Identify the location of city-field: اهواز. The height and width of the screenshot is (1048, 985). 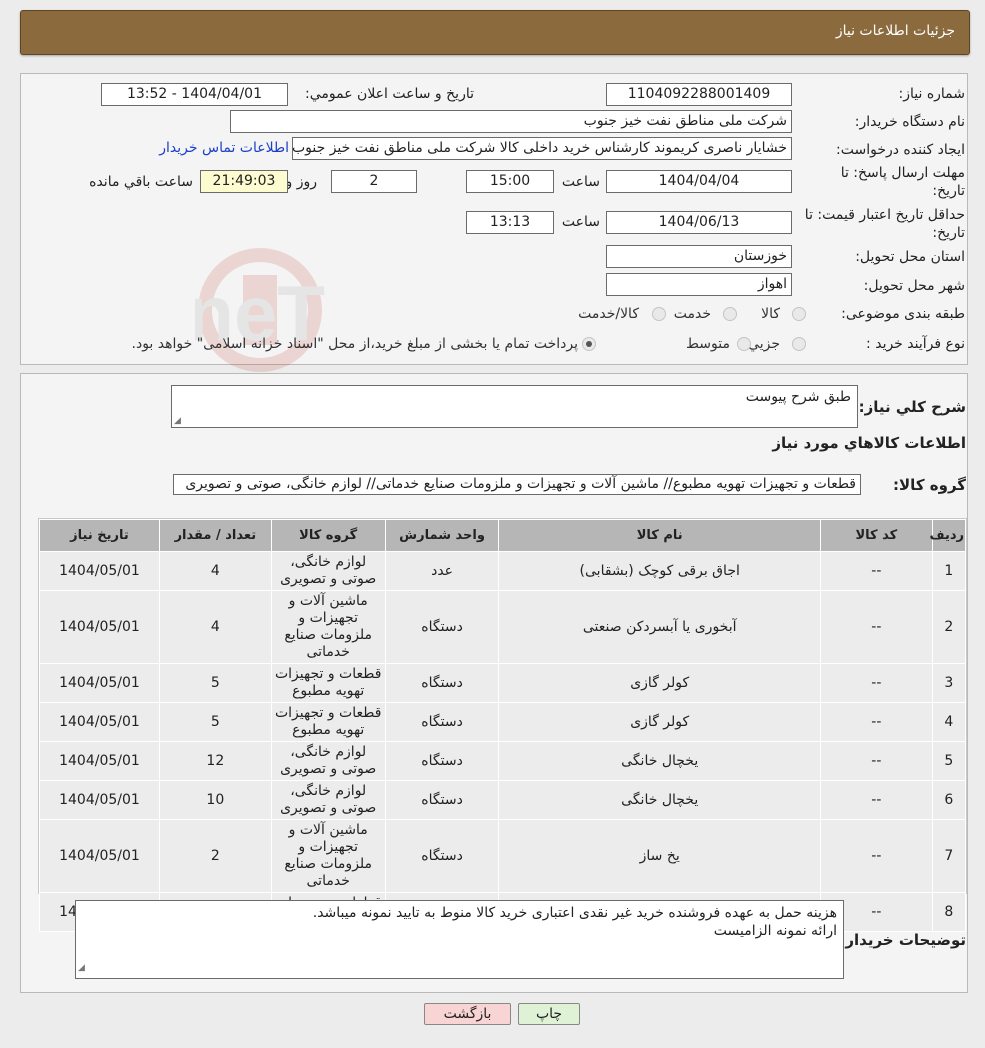
(699, 284).